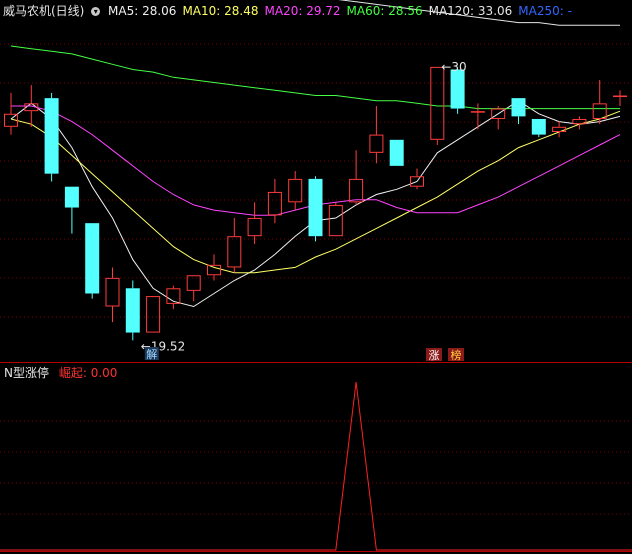 The height and width of the screenshot is (554, 632). What do you see at coordinates (453, 67) in the screenshot?
I see `high-price-label: ←30` at bounding box center [453, 67].